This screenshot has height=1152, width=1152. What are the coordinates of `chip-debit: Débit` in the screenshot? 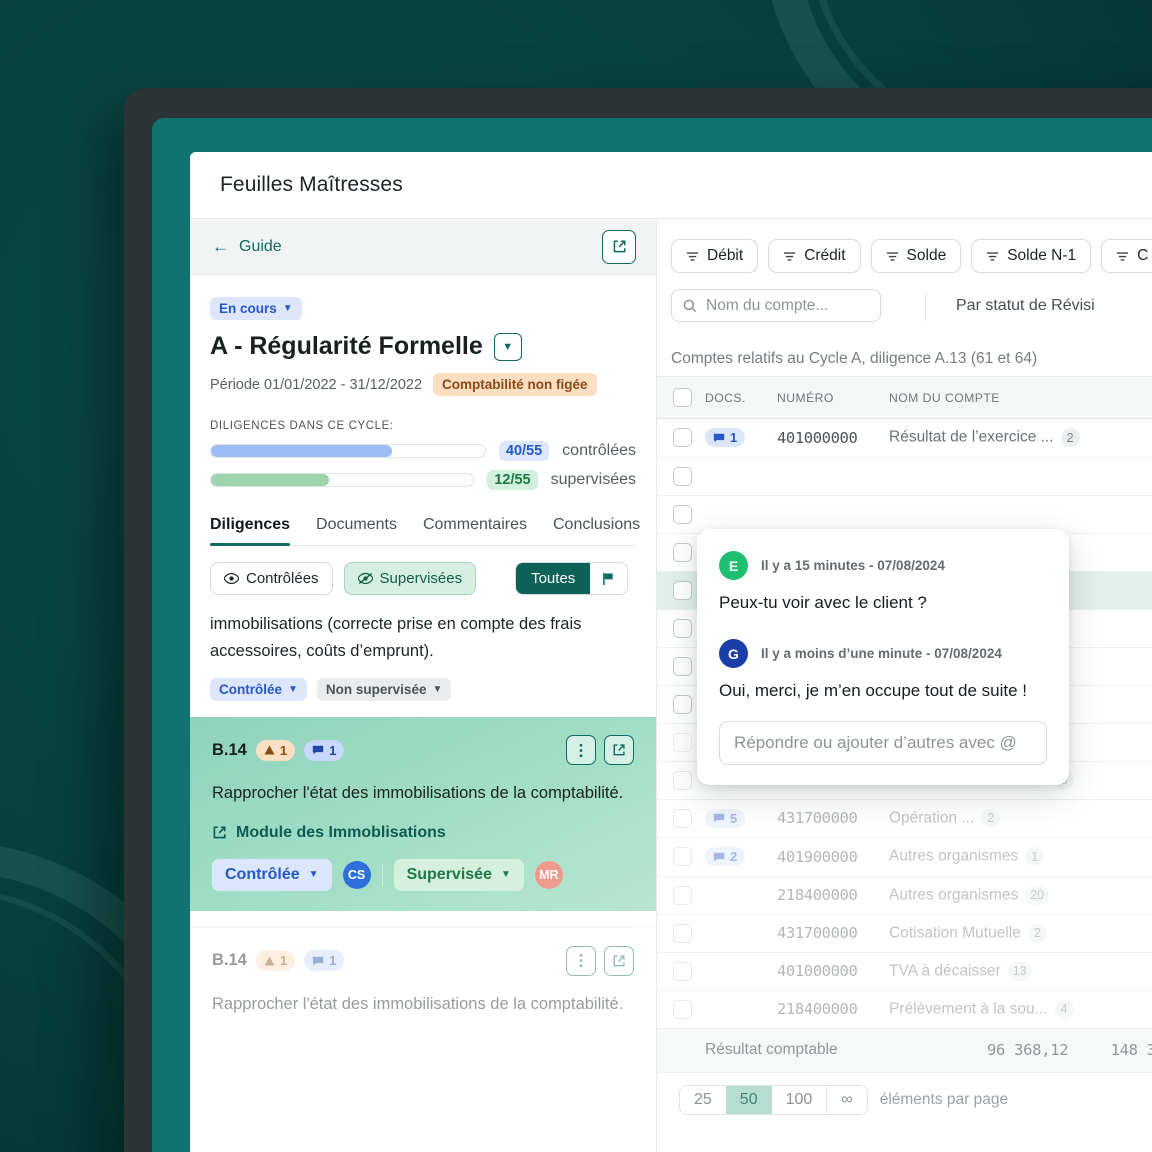 It's located at (715, 256).